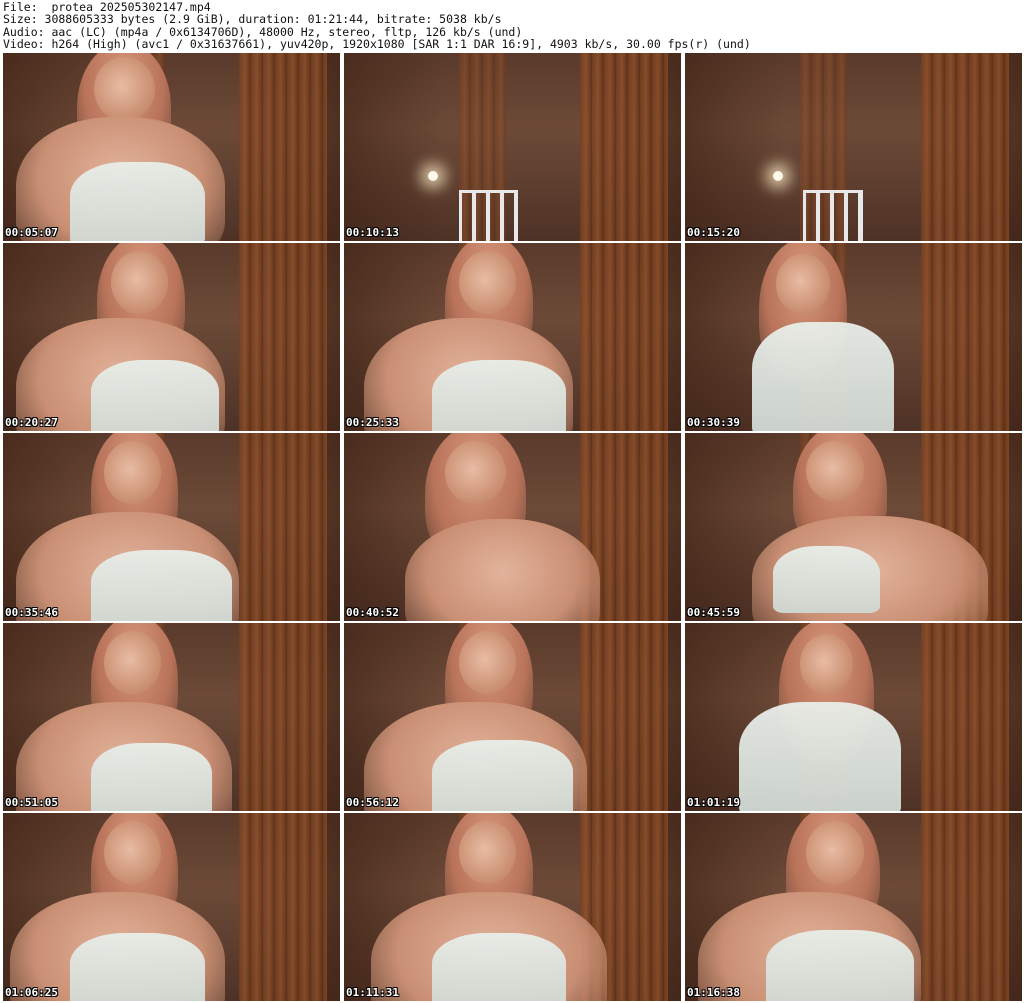  What do you see at coordinates (372, 422) in the screenshot?
I see `thumbnail-timestamp: 00:25:33` at bounding box center [372, 422].